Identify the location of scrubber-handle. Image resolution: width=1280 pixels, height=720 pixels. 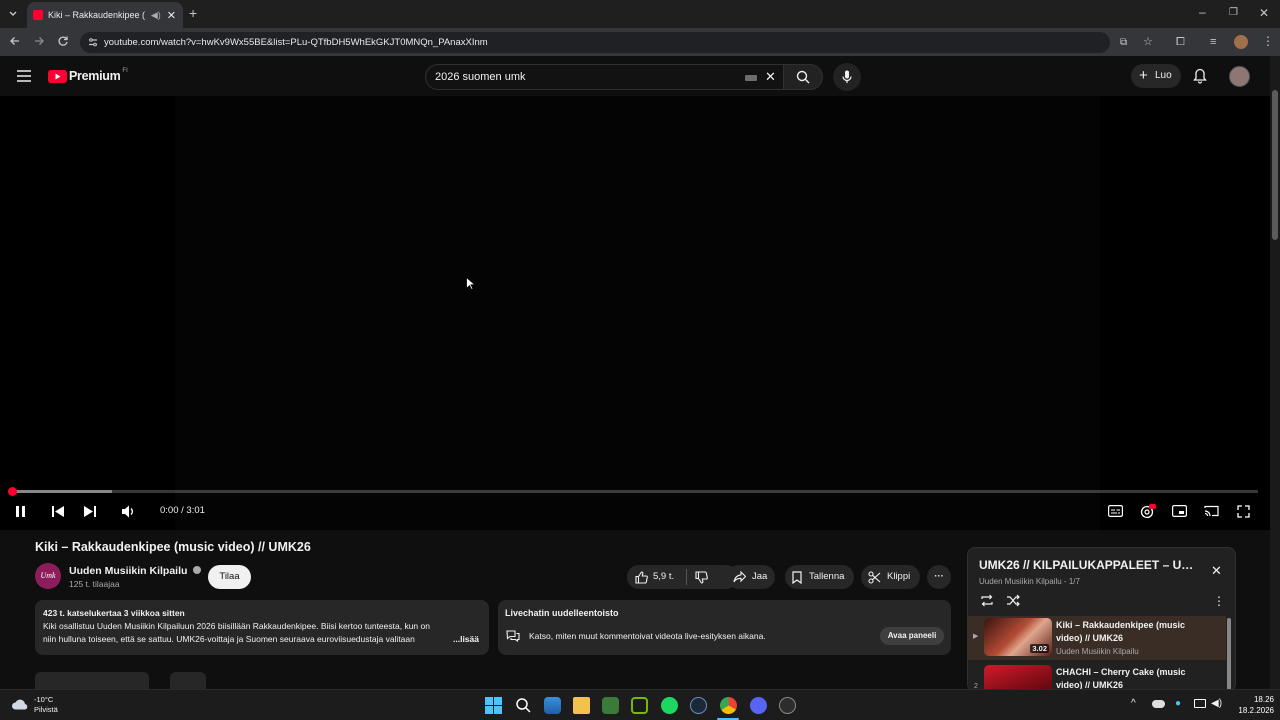
(12, 491).